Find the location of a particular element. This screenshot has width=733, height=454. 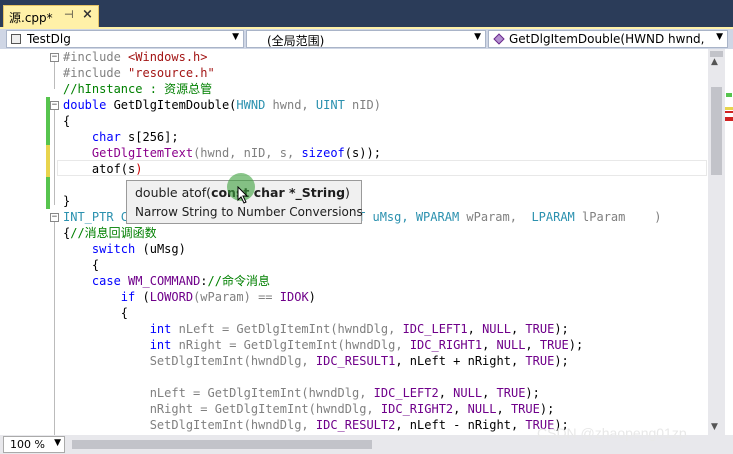

document-tab-strip: 源.cpp* ⊣ × is located at coordinates (366, 14).